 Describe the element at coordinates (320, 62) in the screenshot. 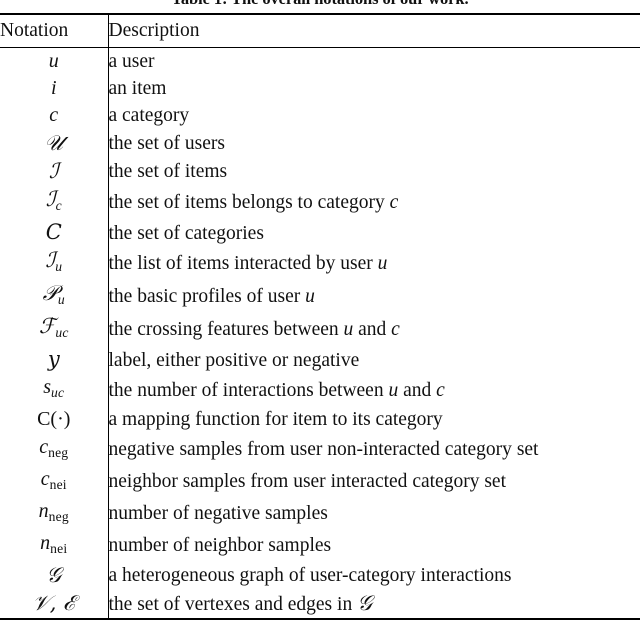

I see `table-row: u a user` at that location.